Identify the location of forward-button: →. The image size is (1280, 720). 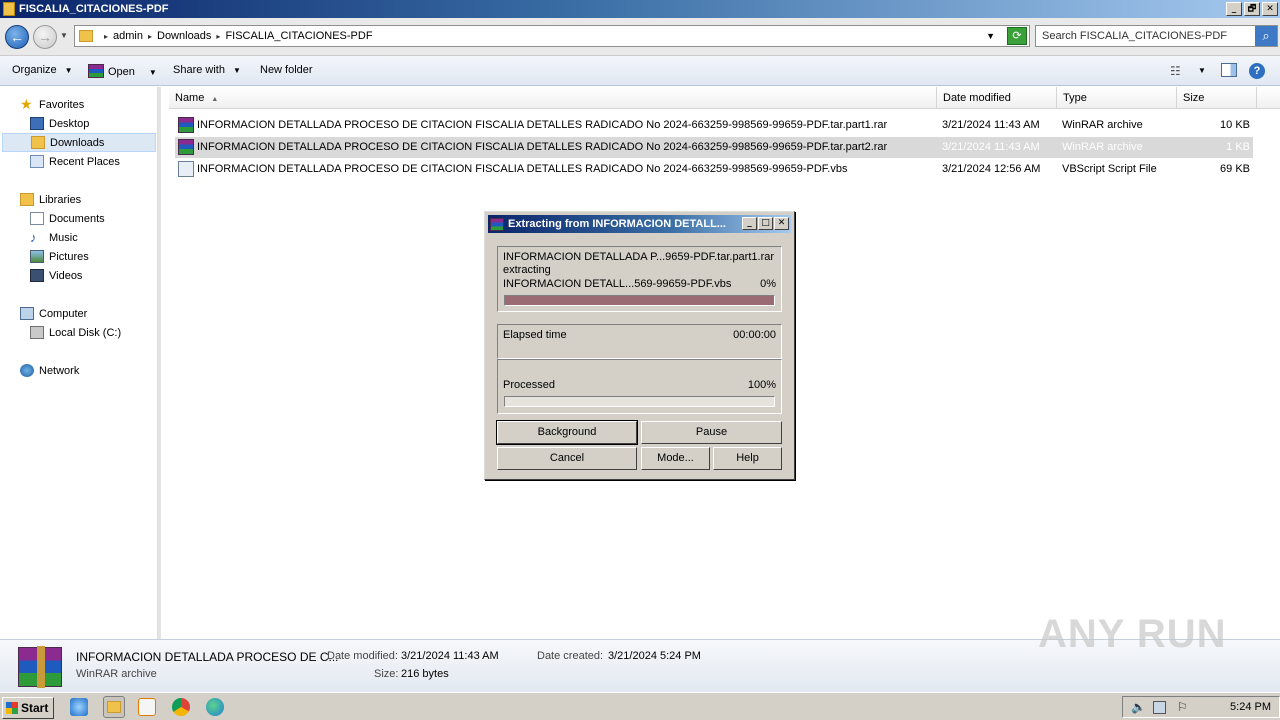
(45, 37).